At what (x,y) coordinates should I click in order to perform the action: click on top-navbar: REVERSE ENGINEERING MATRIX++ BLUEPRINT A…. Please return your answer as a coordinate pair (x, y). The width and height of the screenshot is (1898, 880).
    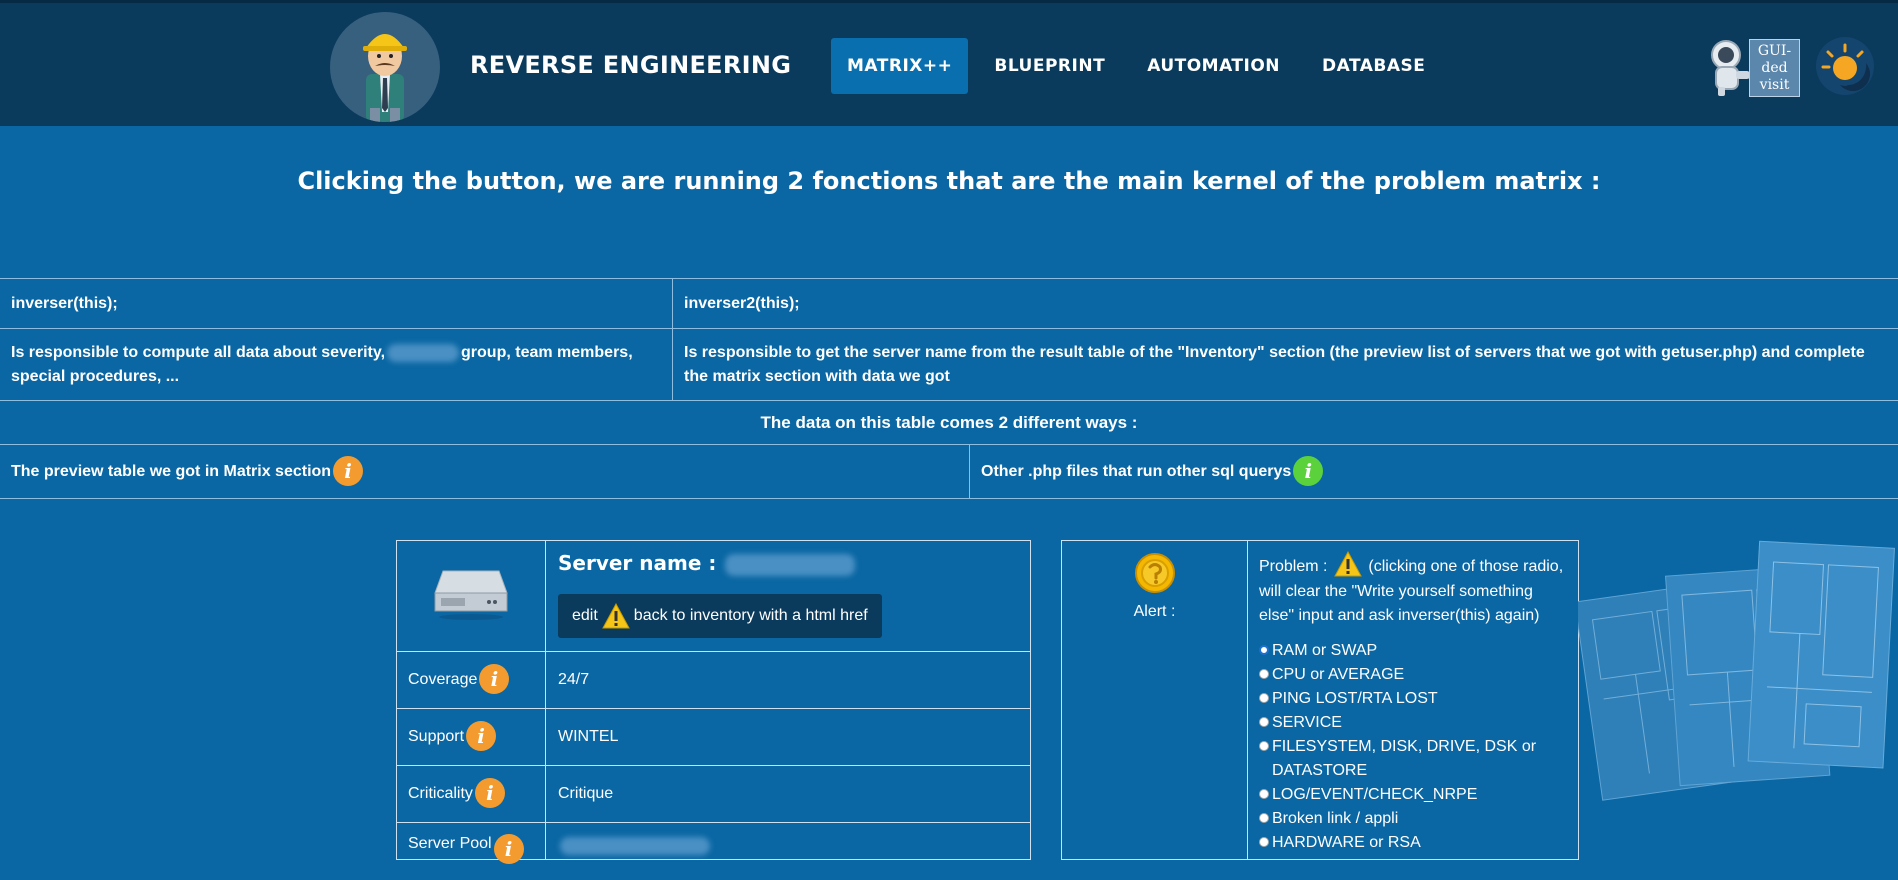
    Looking at the image, I should click on (949, 63).